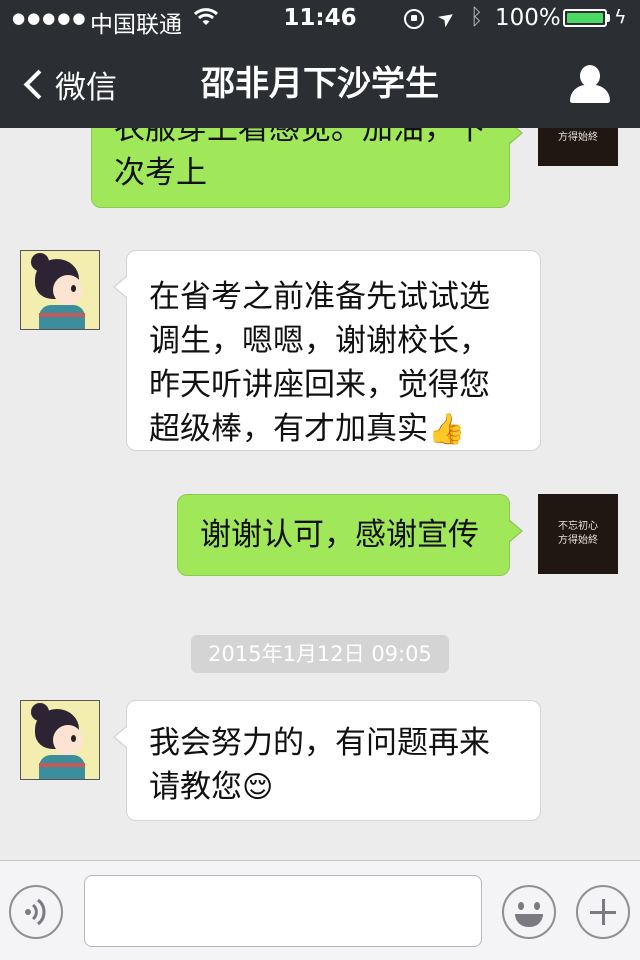 The image size is (640, 960). What do you see at coordinates (258, 787) in the screenshot?
I see `relieved-face-emoji-icon: 😌` at bounding box center [258, 787].